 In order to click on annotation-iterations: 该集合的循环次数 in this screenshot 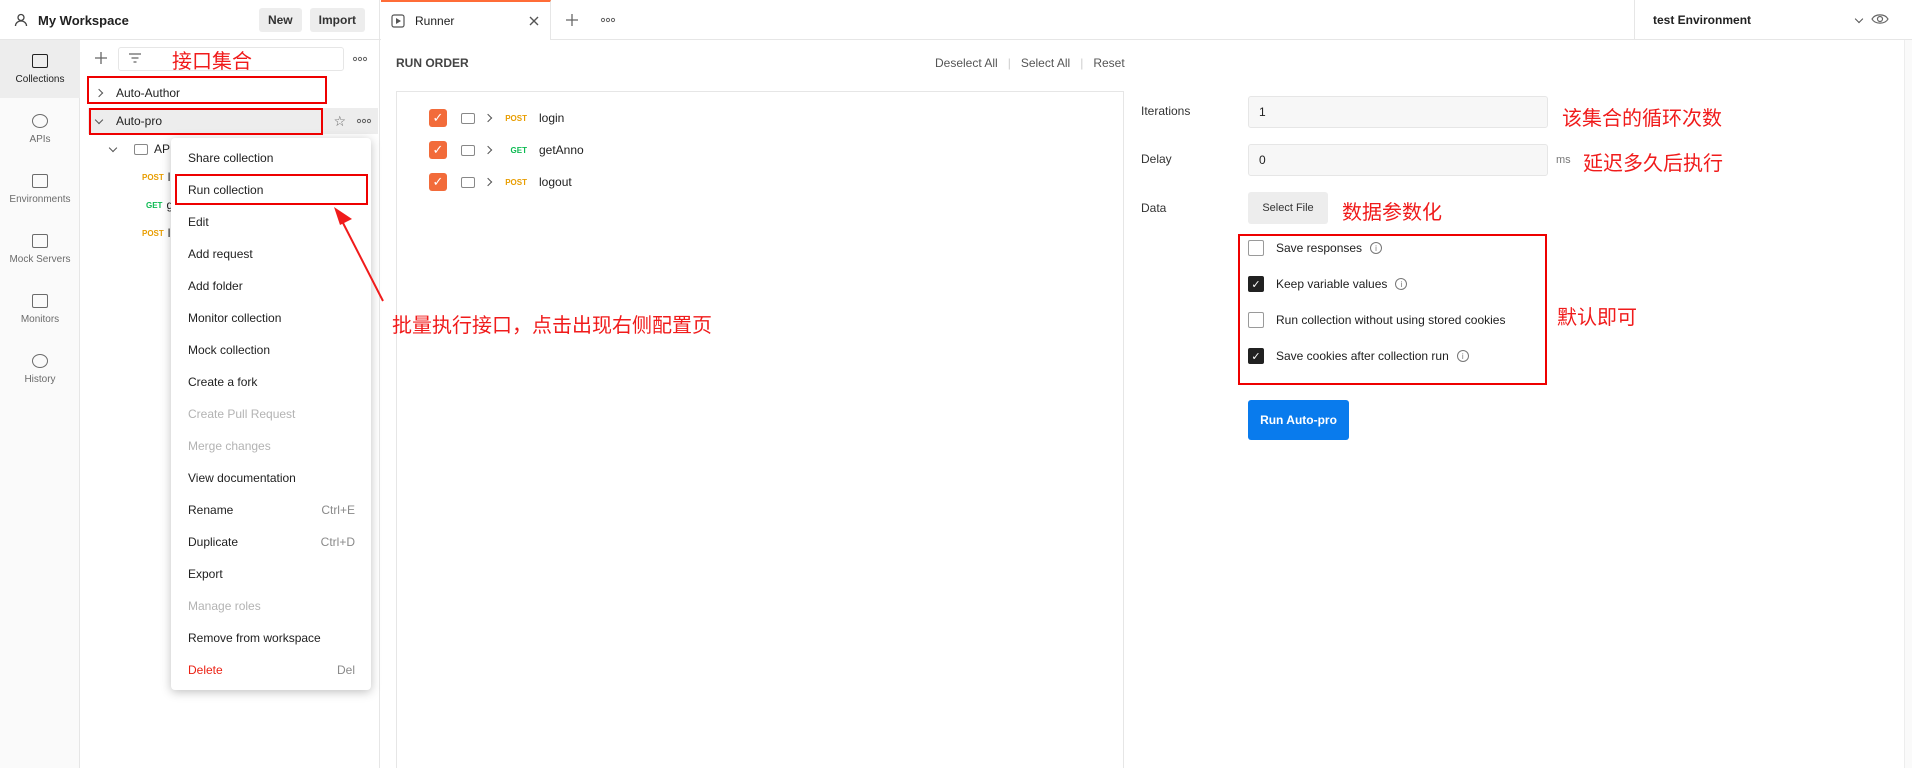, I will do `click(1642, 118)`.